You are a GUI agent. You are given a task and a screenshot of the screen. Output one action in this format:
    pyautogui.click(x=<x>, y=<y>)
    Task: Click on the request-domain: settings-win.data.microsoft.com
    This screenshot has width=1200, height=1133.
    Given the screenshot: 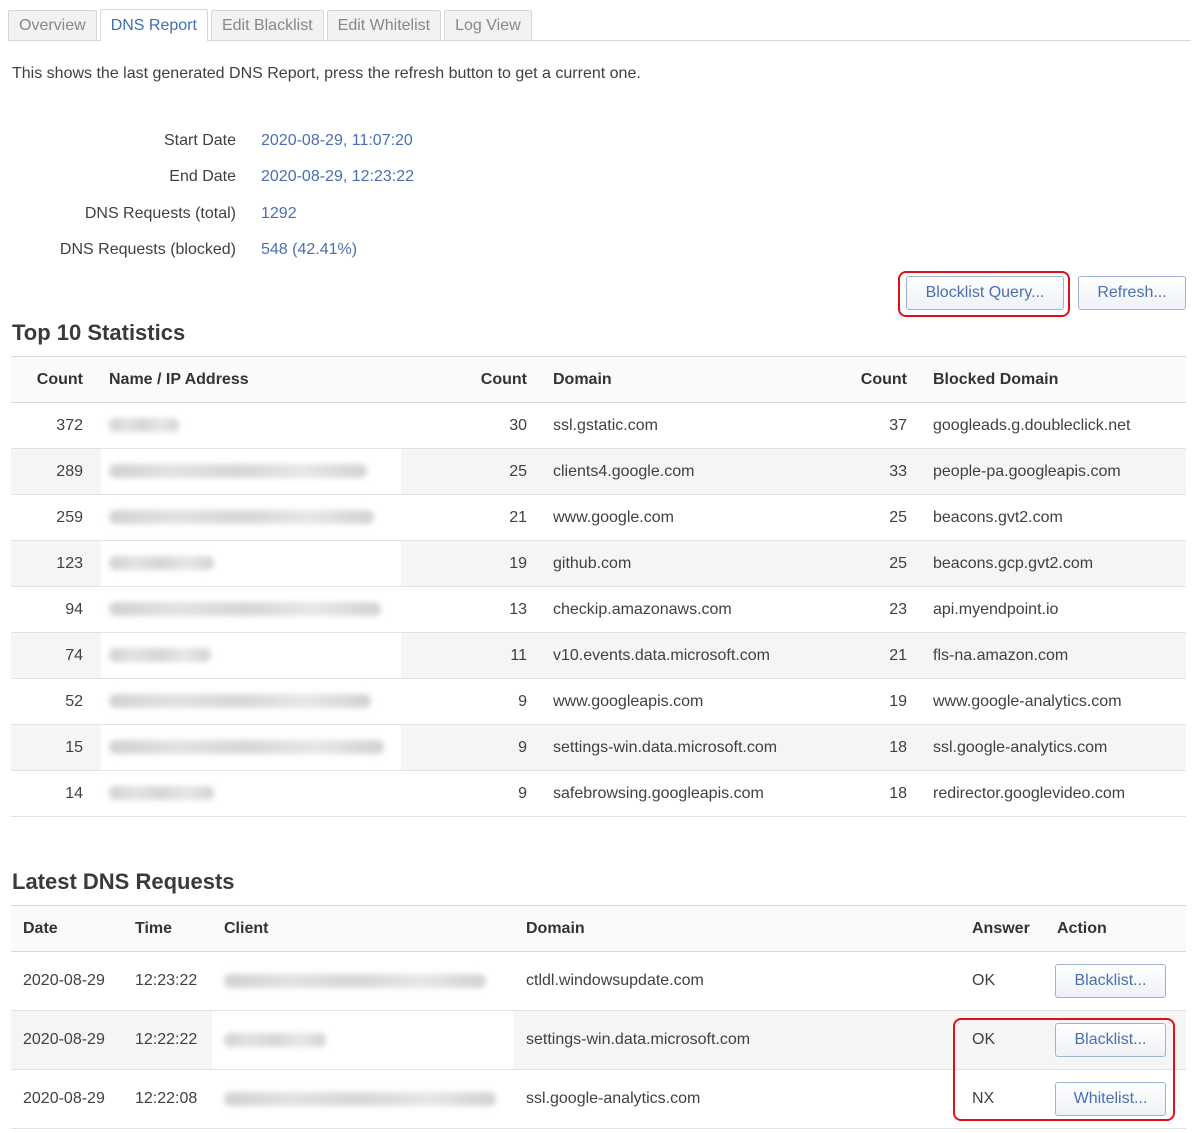 What is the action you would take?
    pyautogui.click(x=737, y=1040)
    